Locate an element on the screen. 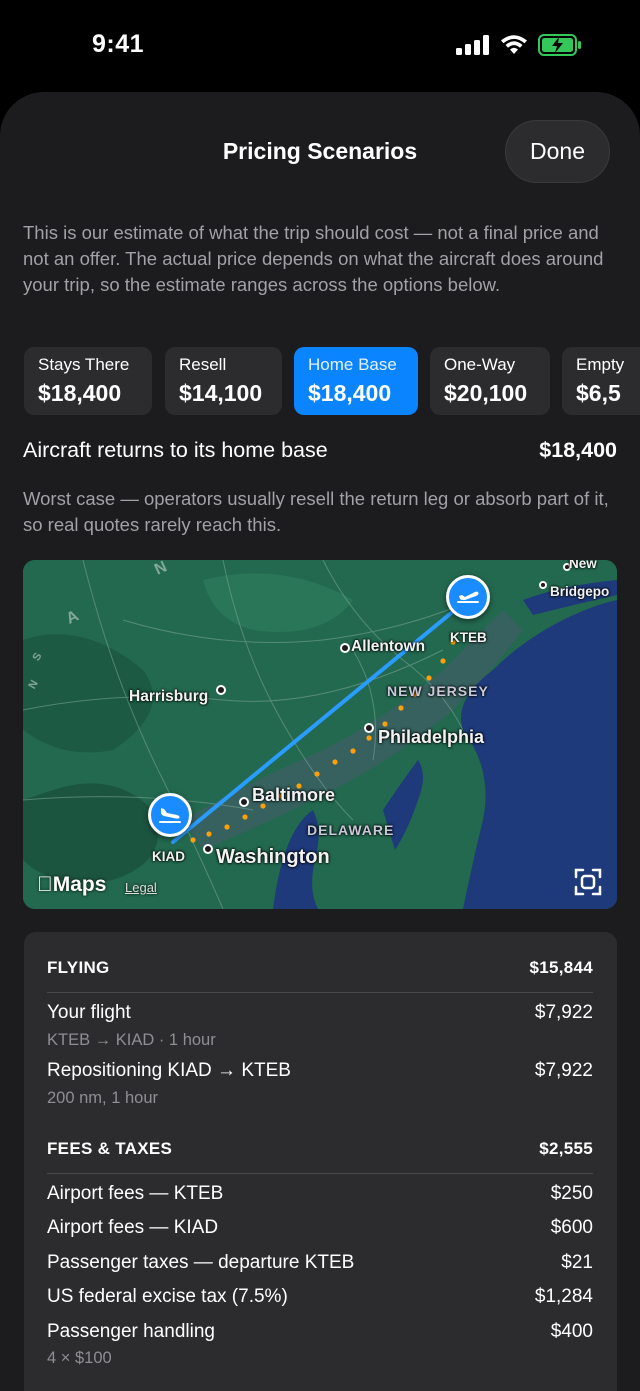 The width and height of the screenshot is (640, 1391). line-item-label: Repositioning KIAD → KTEB is located at coordinates (169, 1070).